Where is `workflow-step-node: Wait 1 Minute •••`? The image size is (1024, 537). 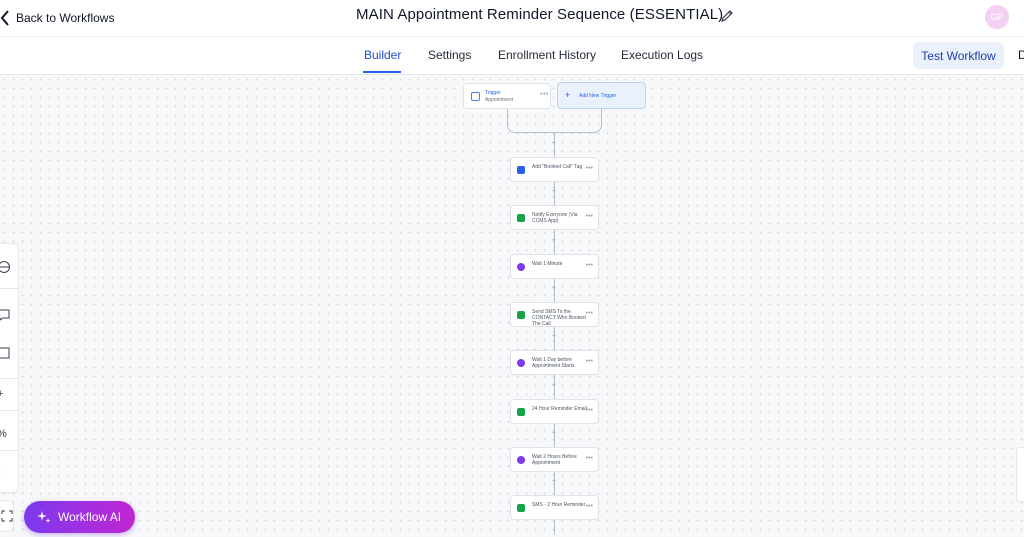
workflow-step-node: Wait 1 Minute ••• is located at coordinates (554, 266).